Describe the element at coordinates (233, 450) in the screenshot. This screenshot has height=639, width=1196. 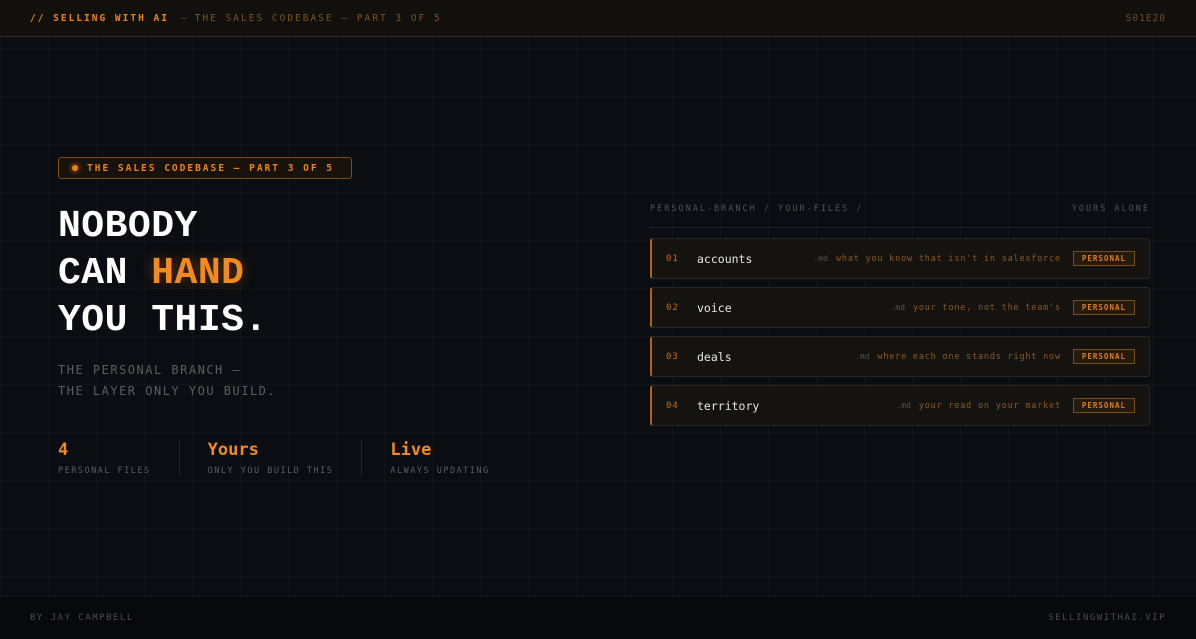
I see `stat-value: Yours` at that location.